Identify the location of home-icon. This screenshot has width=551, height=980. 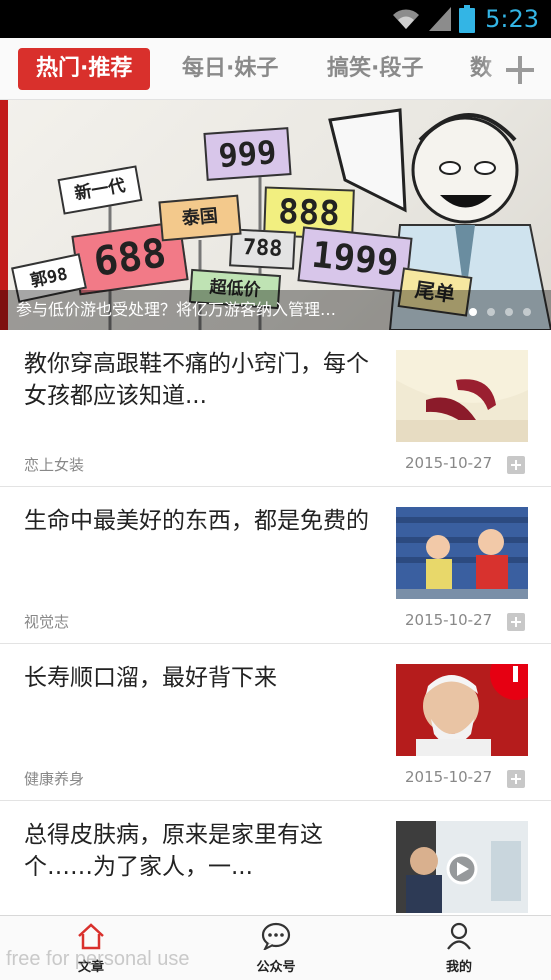
(91, 936).